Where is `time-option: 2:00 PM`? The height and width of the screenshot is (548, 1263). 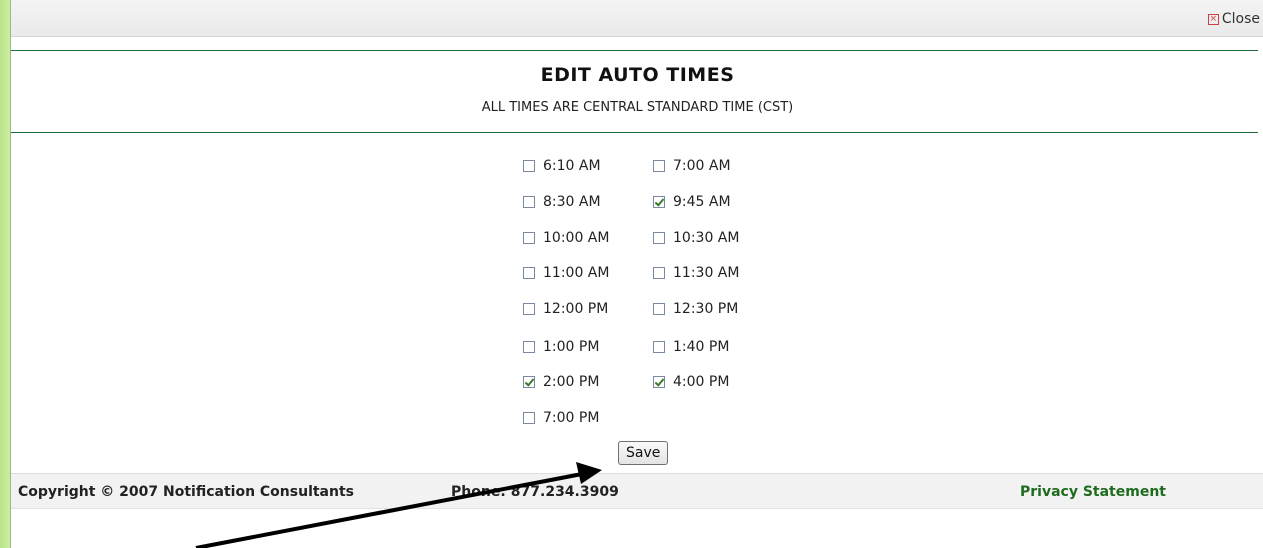
time-option: 2:00 PM is located at coordinates (561, 382).